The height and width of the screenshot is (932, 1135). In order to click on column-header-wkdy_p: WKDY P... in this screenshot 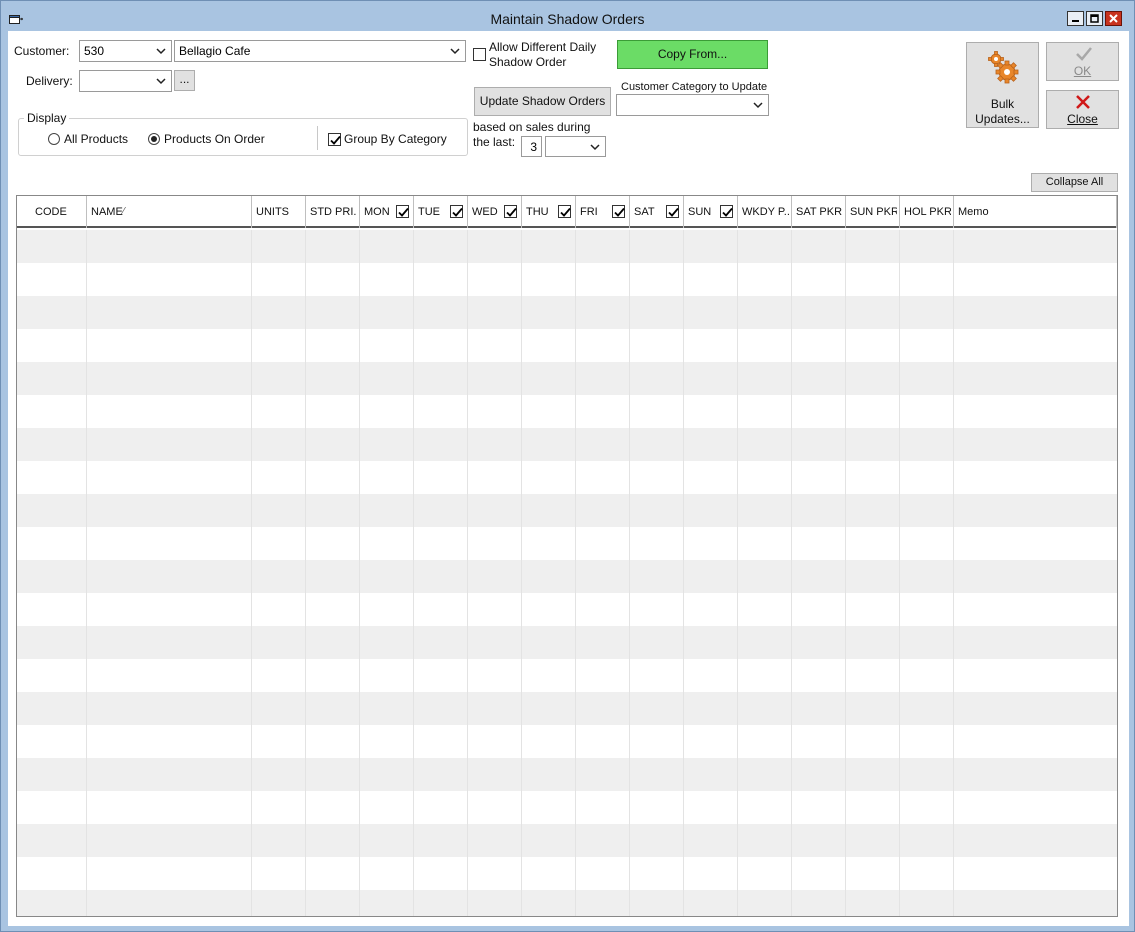, I will do `click(765, 212)`.